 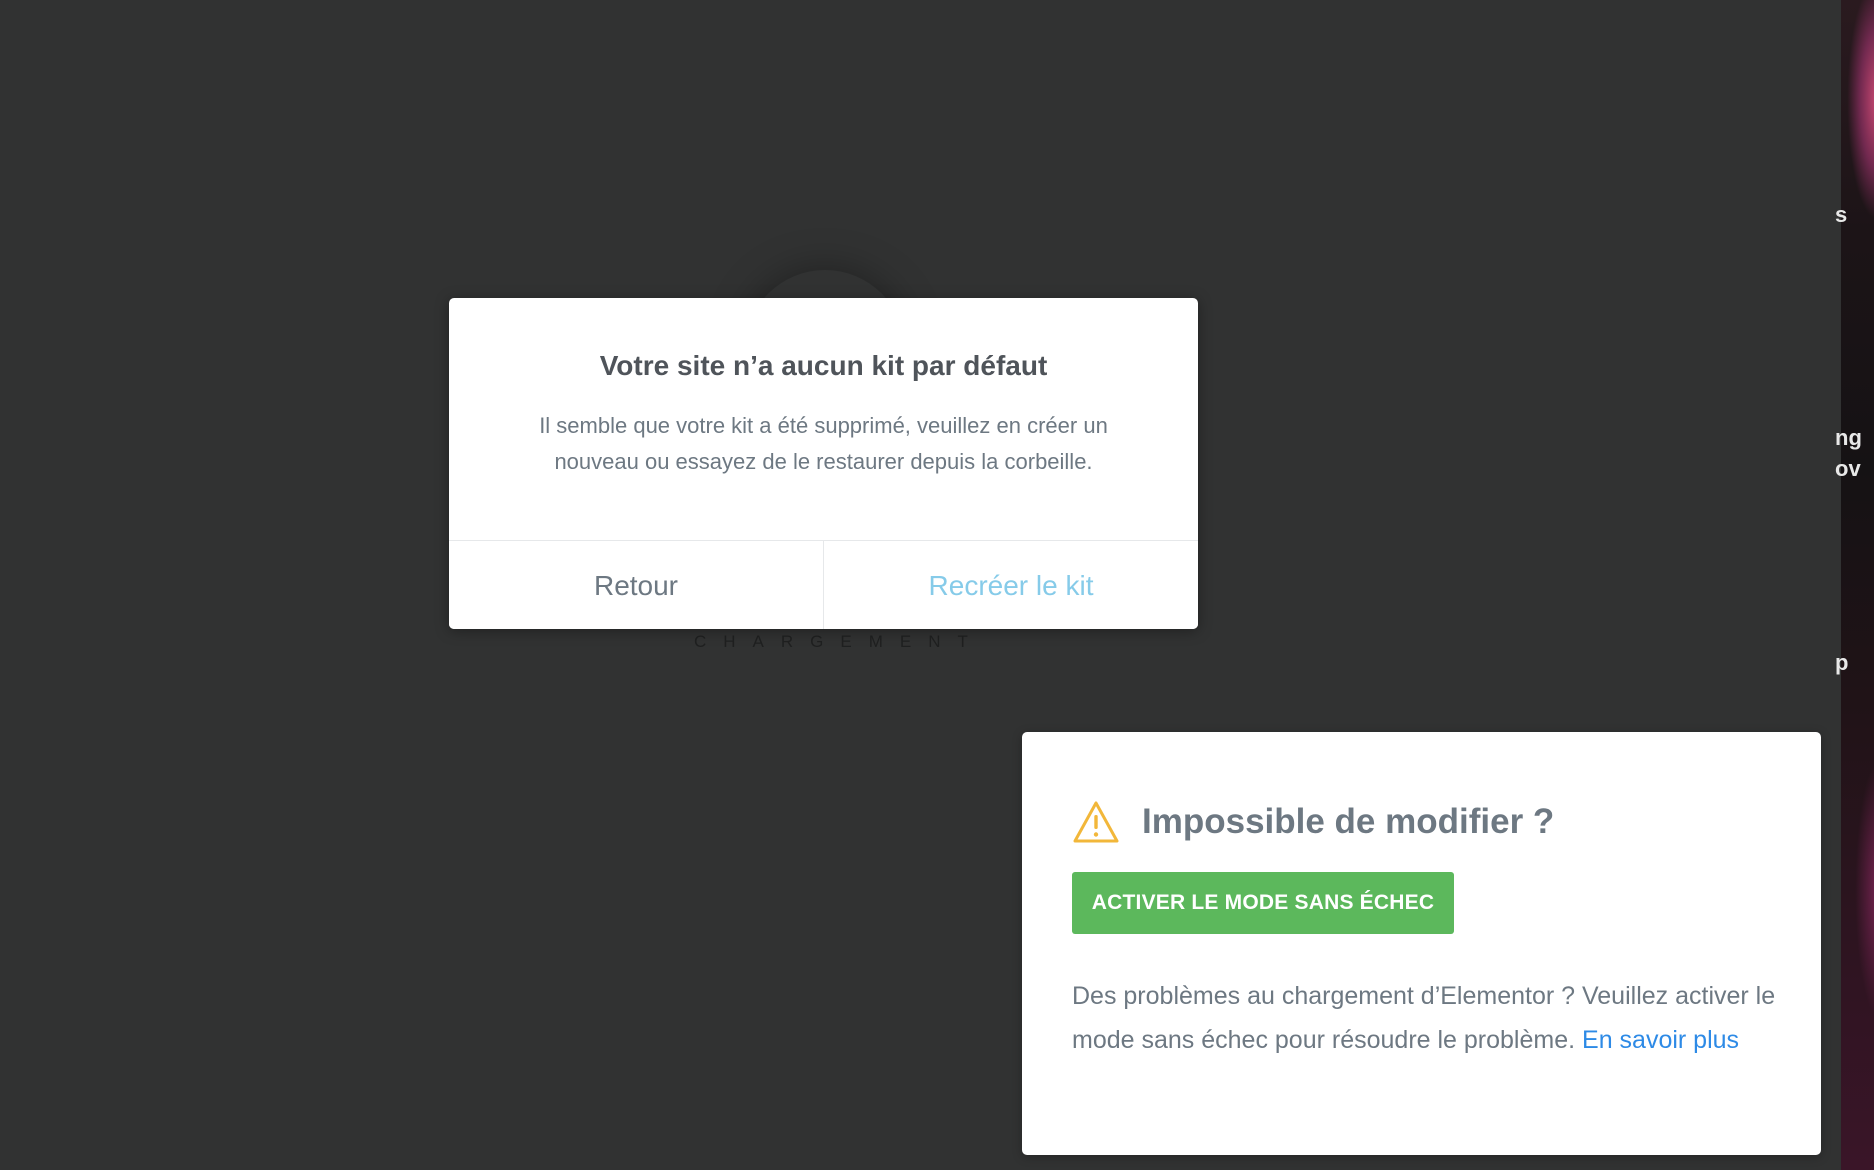 I want to click on learn-more-link: En savoir plus, so click(x=1660, y=1040).